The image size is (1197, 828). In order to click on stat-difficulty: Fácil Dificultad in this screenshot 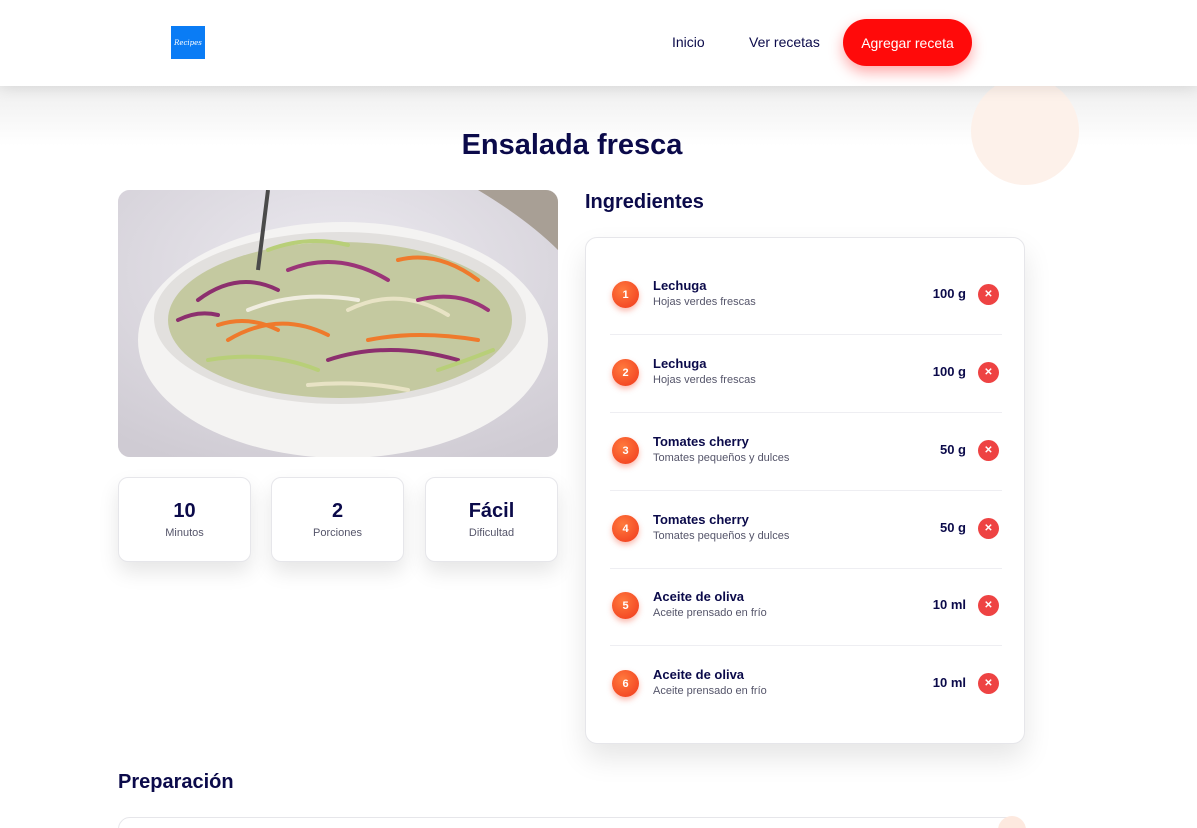, I will do `click(491, 519)`.